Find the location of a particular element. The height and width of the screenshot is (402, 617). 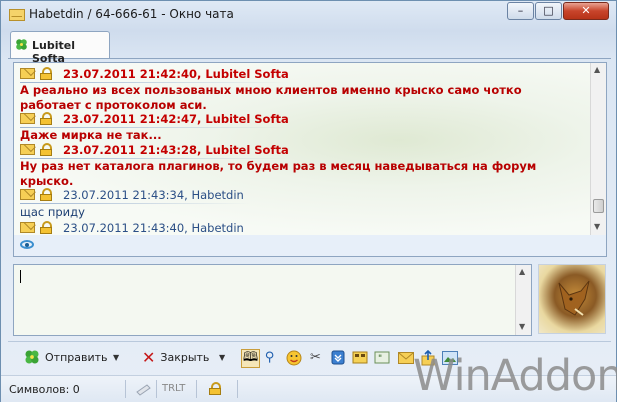

message-header: 23.07.2011 21:43:34, Habetdin is located at coordinates (140, 195).